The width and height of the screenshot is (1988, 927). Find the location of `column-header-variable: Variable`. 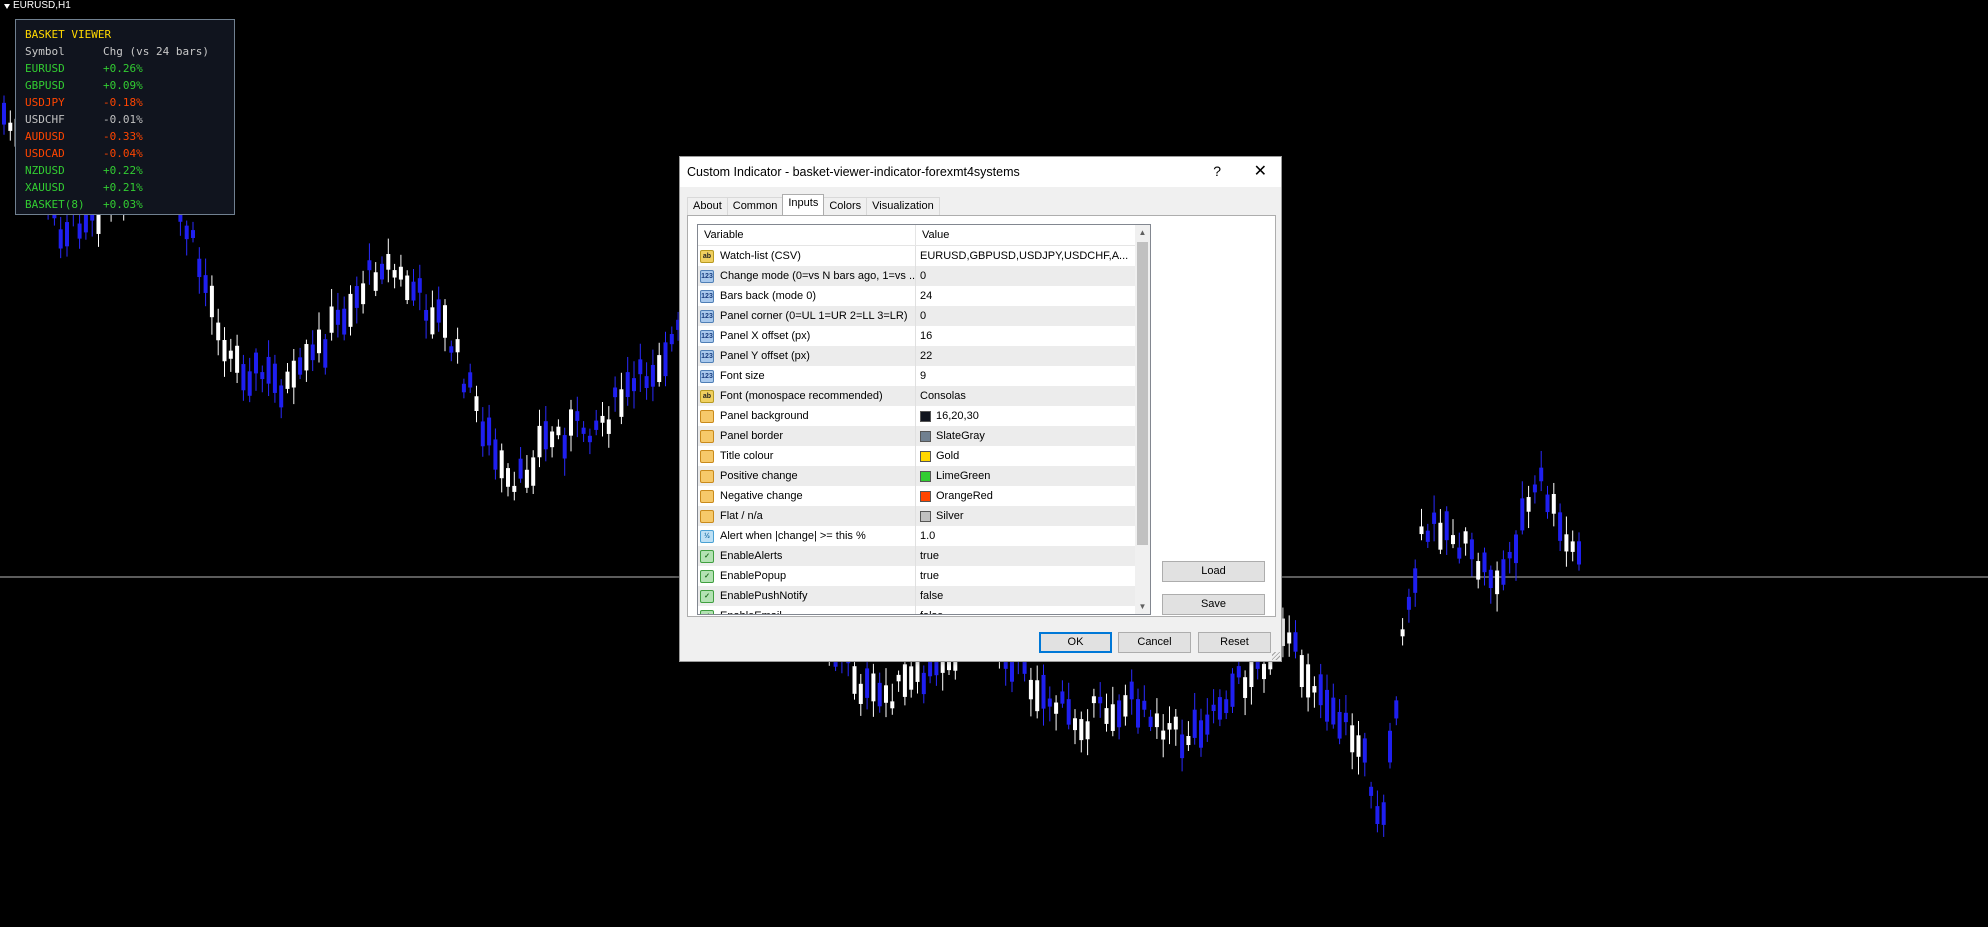

column-header-variable: Variable is located at coordinates (807, 235).